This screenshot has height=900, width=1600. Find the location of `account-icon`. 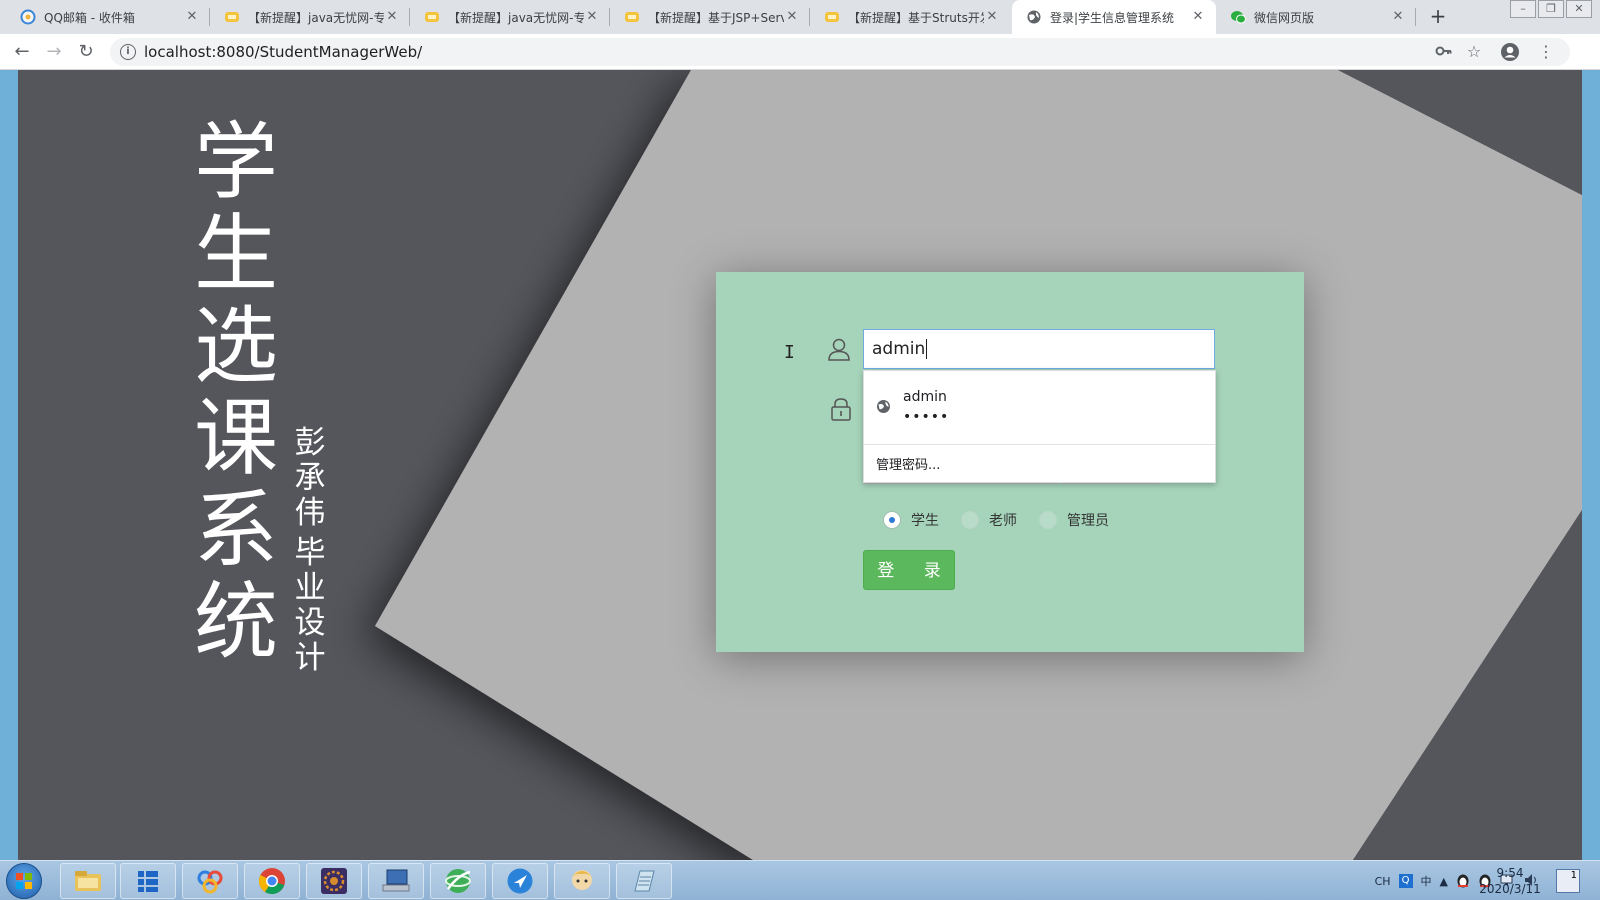

account-icon is located at coordinates (1510, 54).